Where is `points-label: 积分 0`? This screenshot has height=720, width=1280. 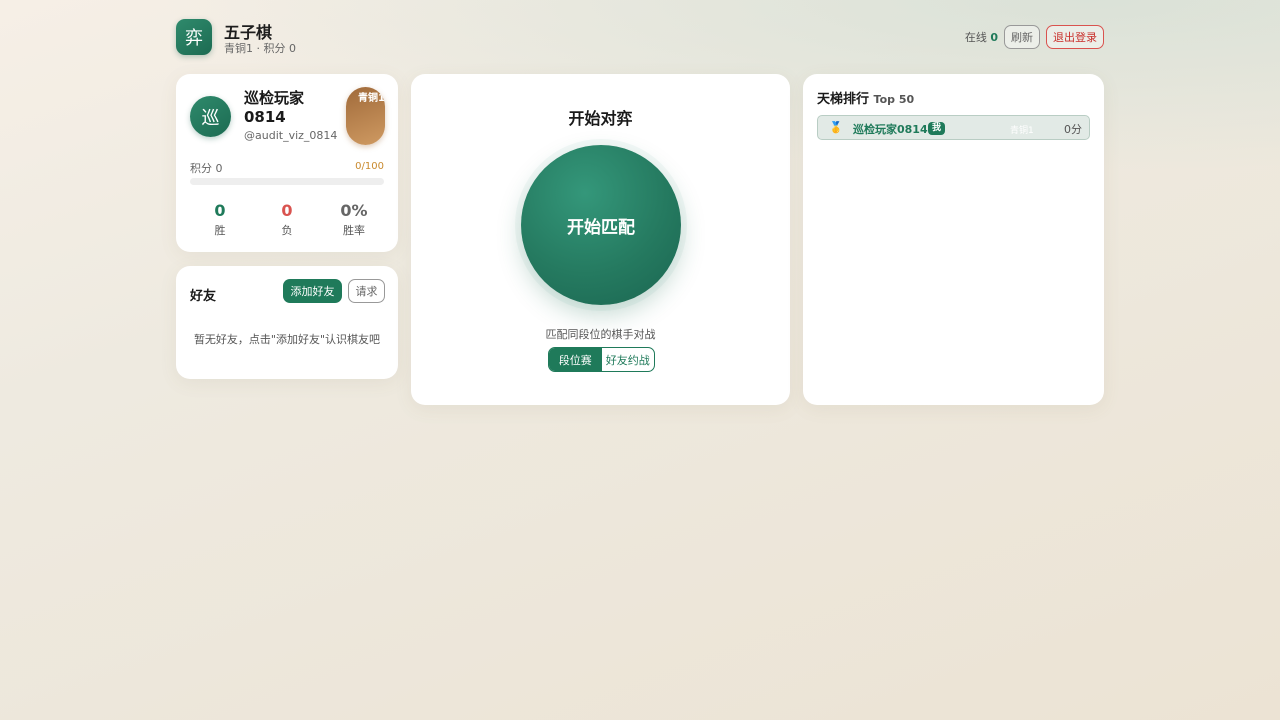
points-label: 积分 0 is located at coordinates (206, 168).